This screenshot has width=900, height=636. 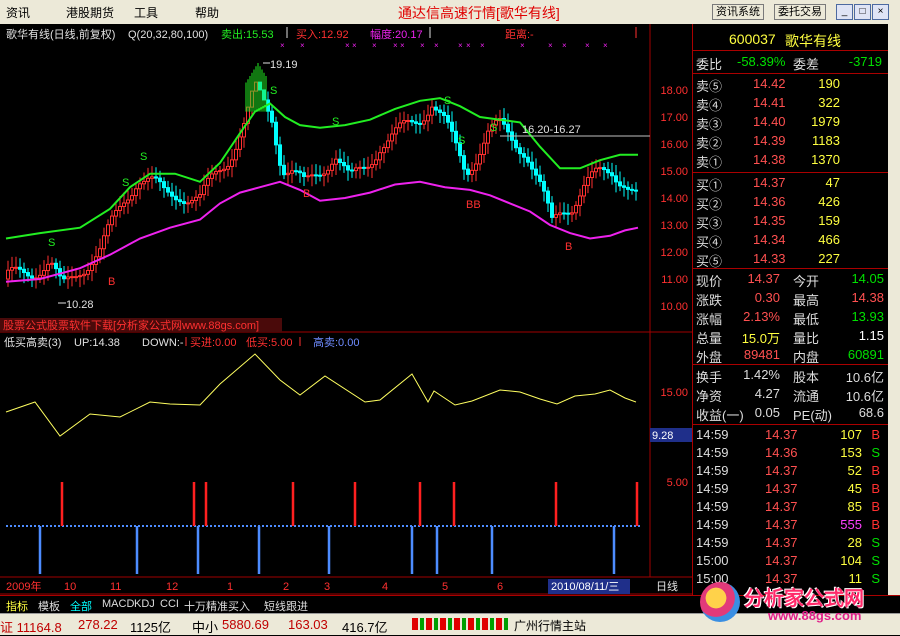 What do you see at coordinates (284, 65) in the screenshot?
I see `high-price-label: 19.19` at bounding box center [284, 65].